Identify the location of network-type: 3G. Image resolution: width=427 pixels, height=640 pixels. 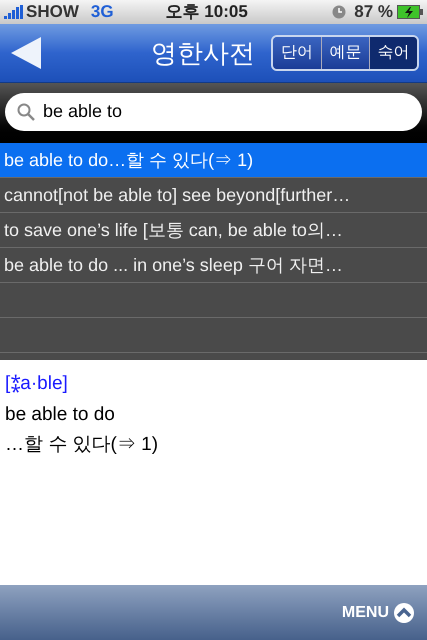
(102, 12).